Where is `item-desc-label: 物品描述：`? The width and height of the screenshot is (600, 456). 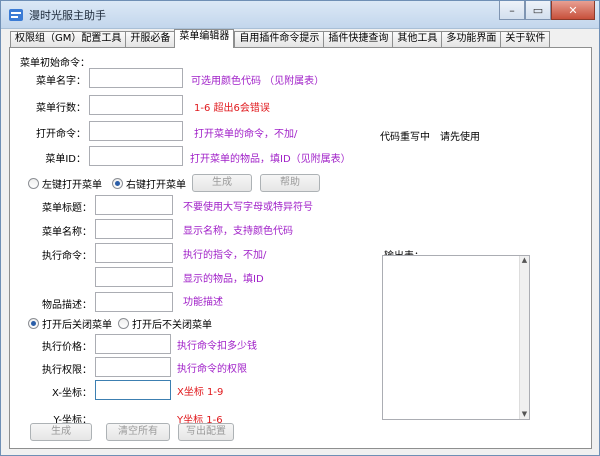
item-desc-label: 物品描述： is located at coordinates (67, 305).